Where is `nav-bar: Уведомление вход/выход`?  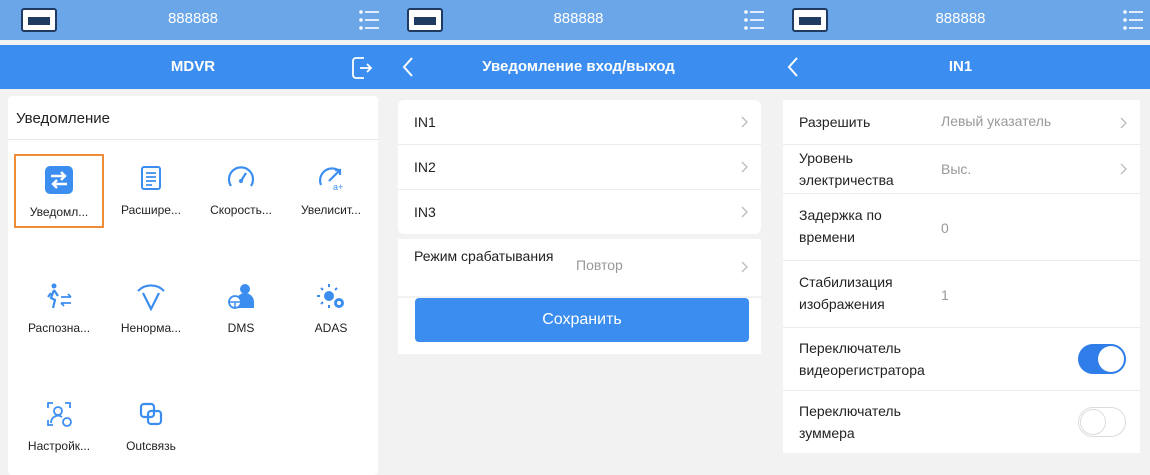 nav-bar: Уведомление вход/выход is located at coordinates (578, 67).